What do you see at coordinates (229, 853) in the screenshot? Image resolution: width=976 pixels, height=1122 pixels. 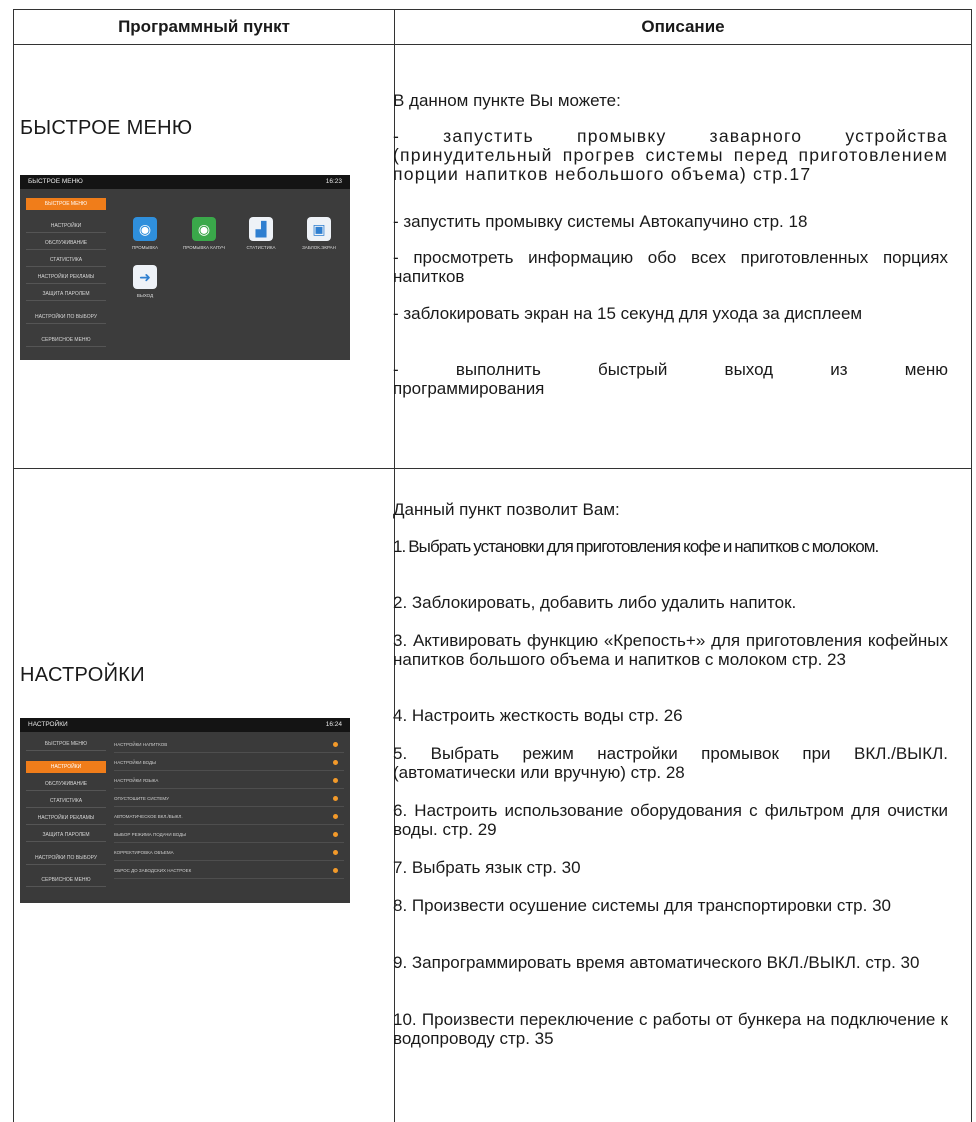 I see `settings-row: КОРРЕКТИРОВКА ОБЪЕМА` at bounding box center [229, 853].